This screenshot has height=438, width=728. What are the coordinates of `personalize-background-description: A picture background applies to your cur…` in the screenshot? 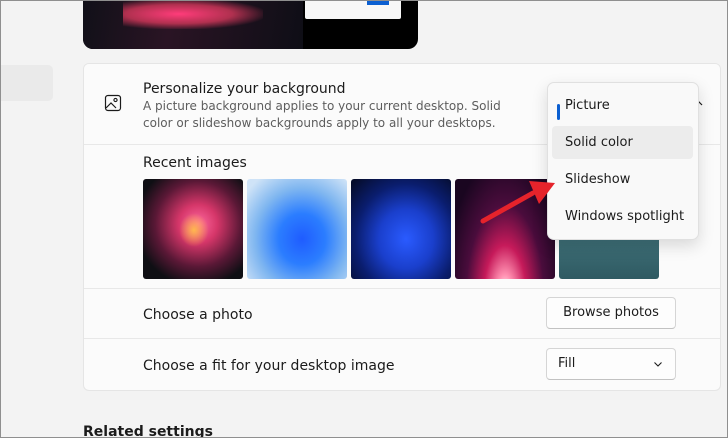 It's located at (322, 114).